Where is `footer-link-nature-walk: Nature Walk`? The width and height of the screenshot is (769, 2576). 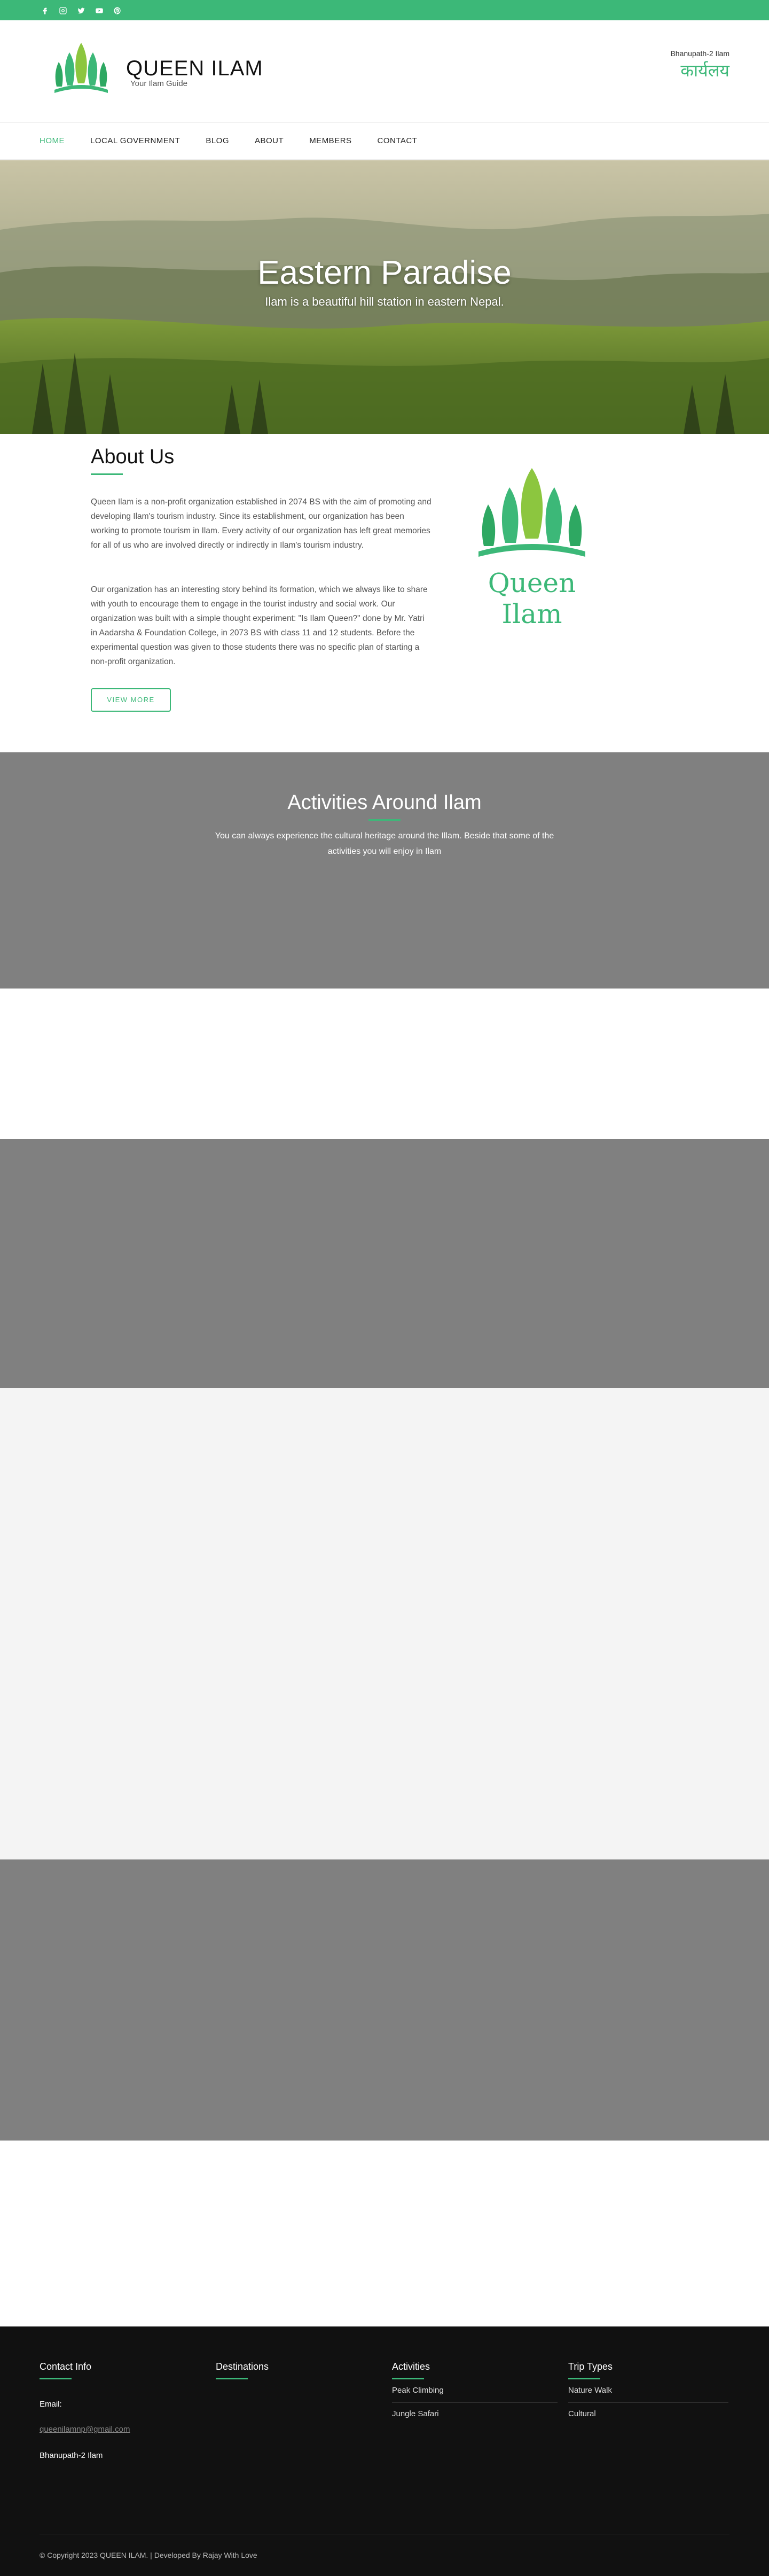
footer-link-nature-walk: Nature Walk is located at coordinates (648, 2391).